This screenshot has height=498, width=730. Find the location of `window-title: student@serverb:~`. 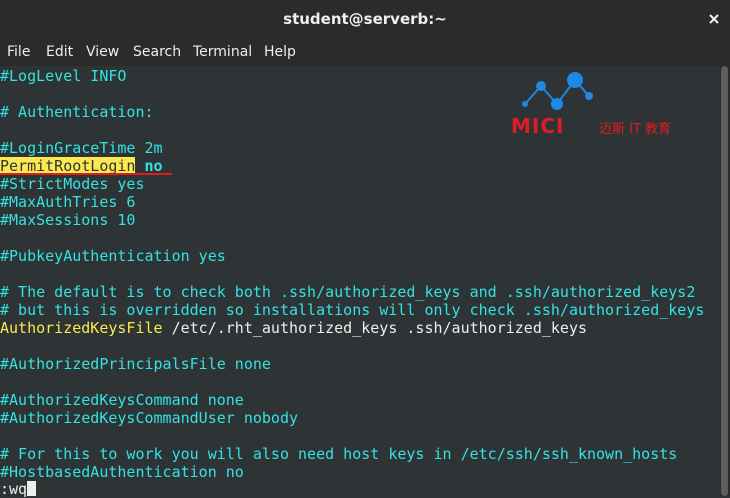

window-title: student@serverb:~ is located at coordinates (365, 19).